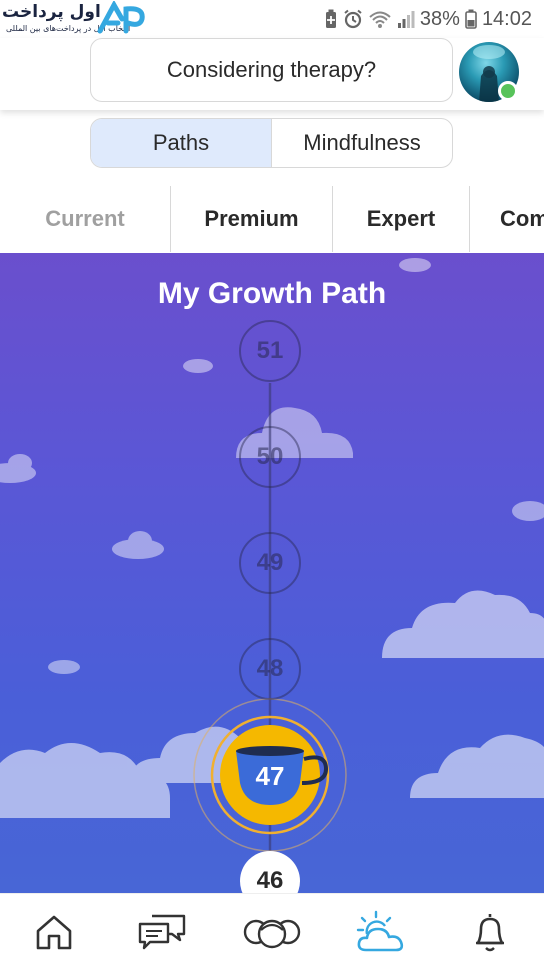 The height and width of the screenshot is (970, 544). Describe the element at coordinates (181, 143) in the screenshot. I see `tab-paths: Paths` at that location.